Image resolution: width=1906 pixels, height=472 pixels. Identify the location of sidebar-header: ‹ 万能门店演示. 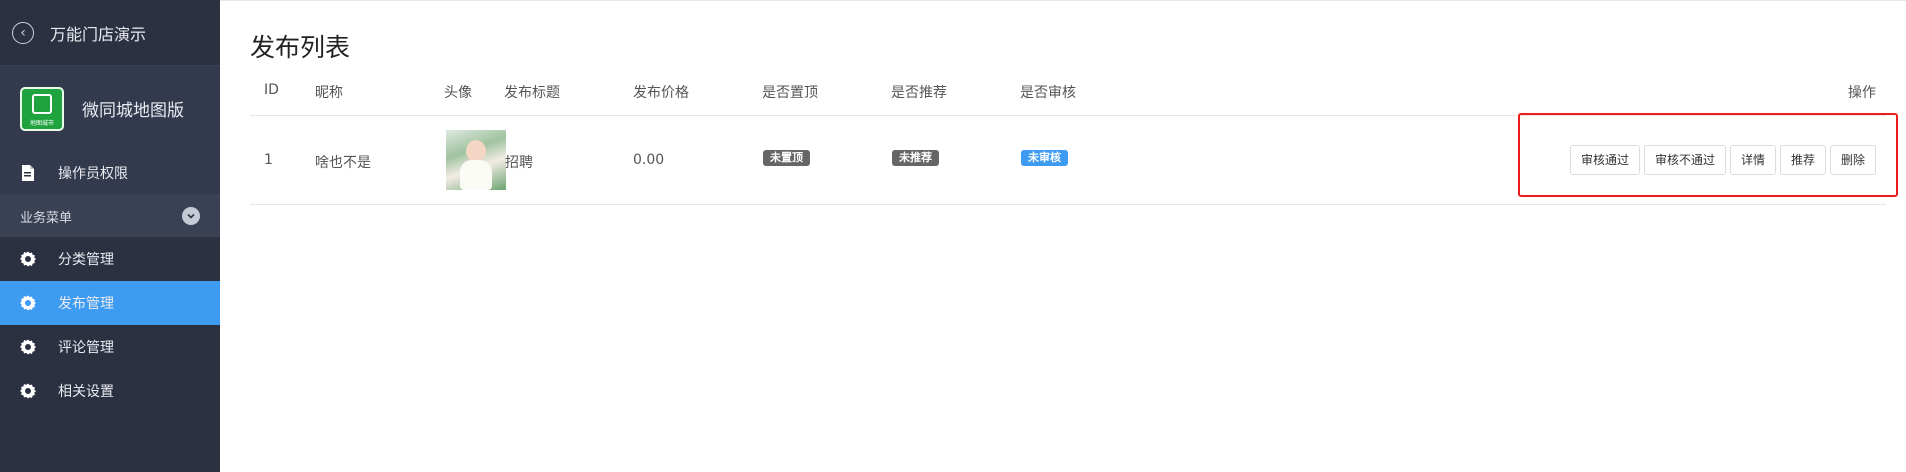
(110, 33).